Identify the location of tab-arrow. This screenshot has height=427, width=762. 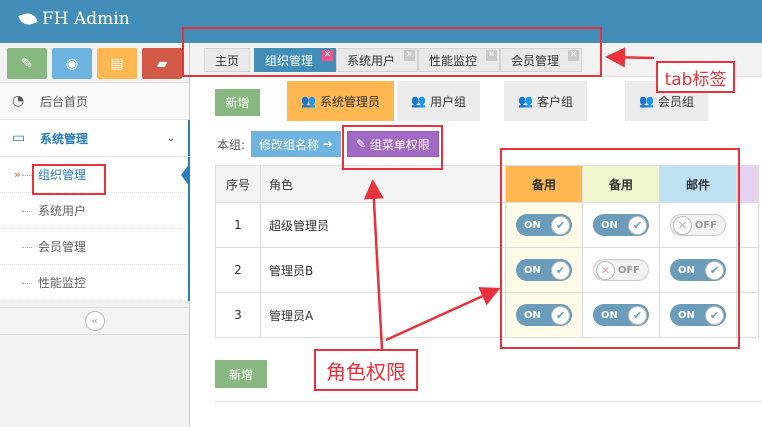
(630, 57).